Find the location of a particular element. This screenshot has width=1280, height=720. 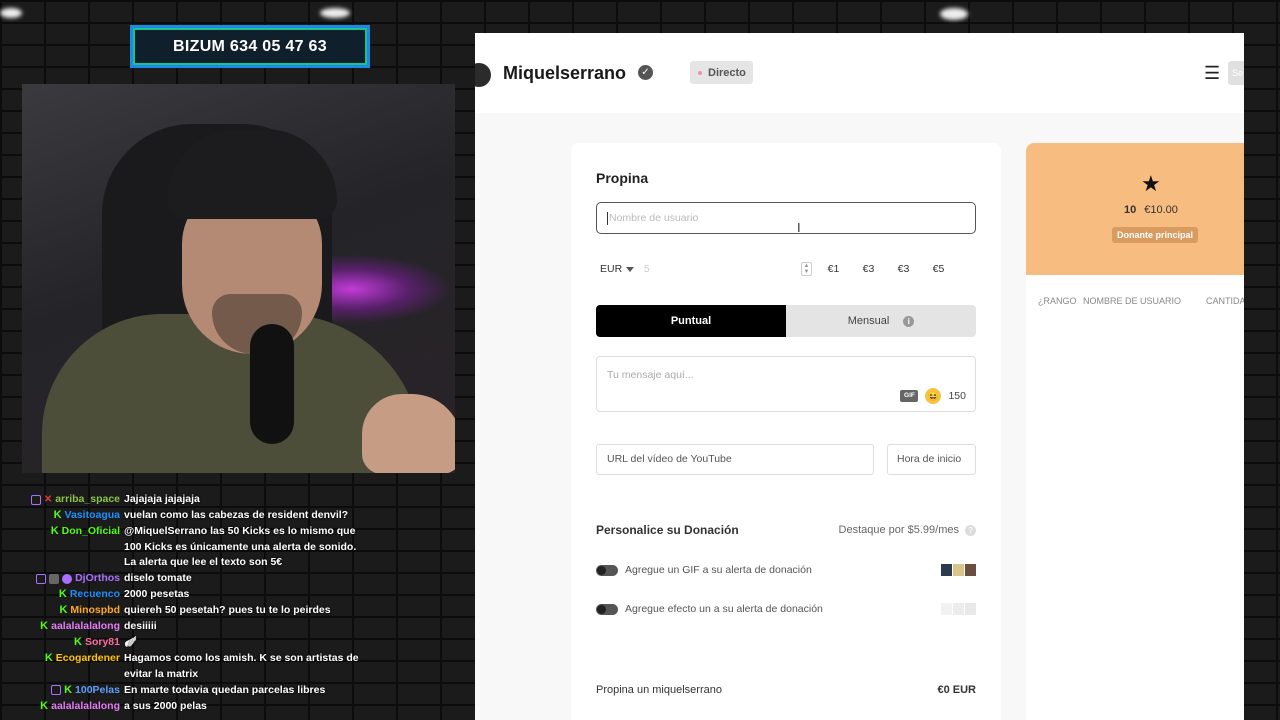

column-username: NOMBRE DE USUARIO is located at coordinates (1139, 301).